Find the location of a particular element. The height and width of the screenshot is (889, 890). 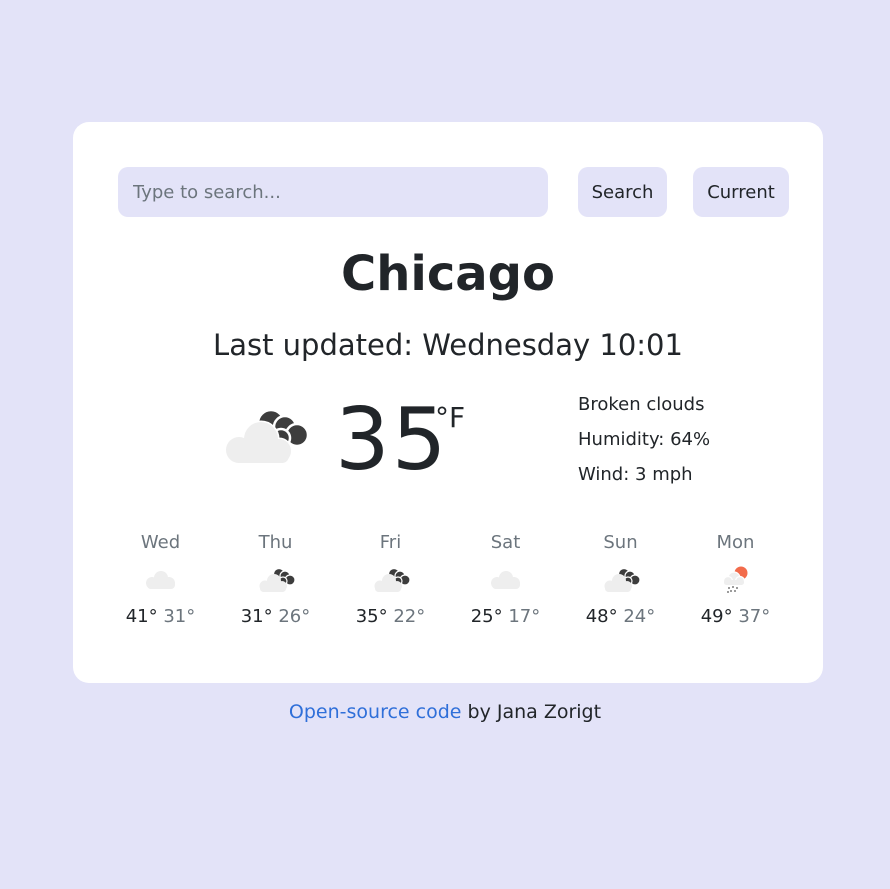

forecast-day: Thu 31° 26° is located at coordinates (275, 580).